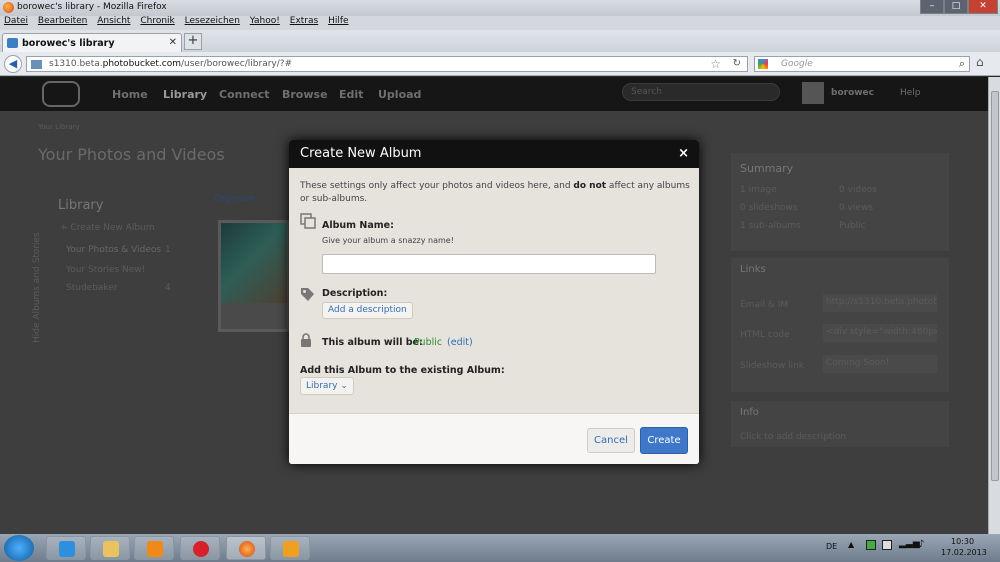  I want to click on google-icon, so click(763, 64).